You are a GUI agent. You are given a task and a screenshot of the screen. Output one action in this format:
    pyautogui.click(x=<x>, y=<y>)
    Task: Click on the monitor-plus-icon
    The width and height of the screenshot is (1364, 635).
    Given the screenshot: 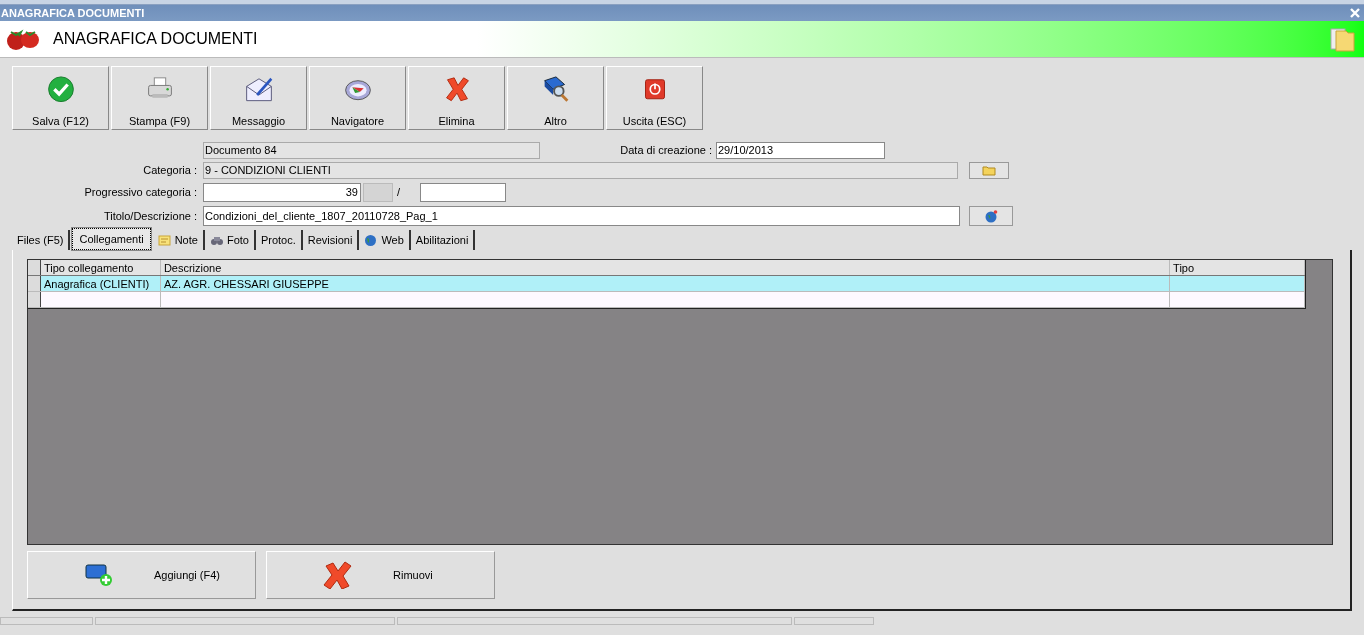 What is the action you would take?
    pyautogui.click(x=99, y=575)
    